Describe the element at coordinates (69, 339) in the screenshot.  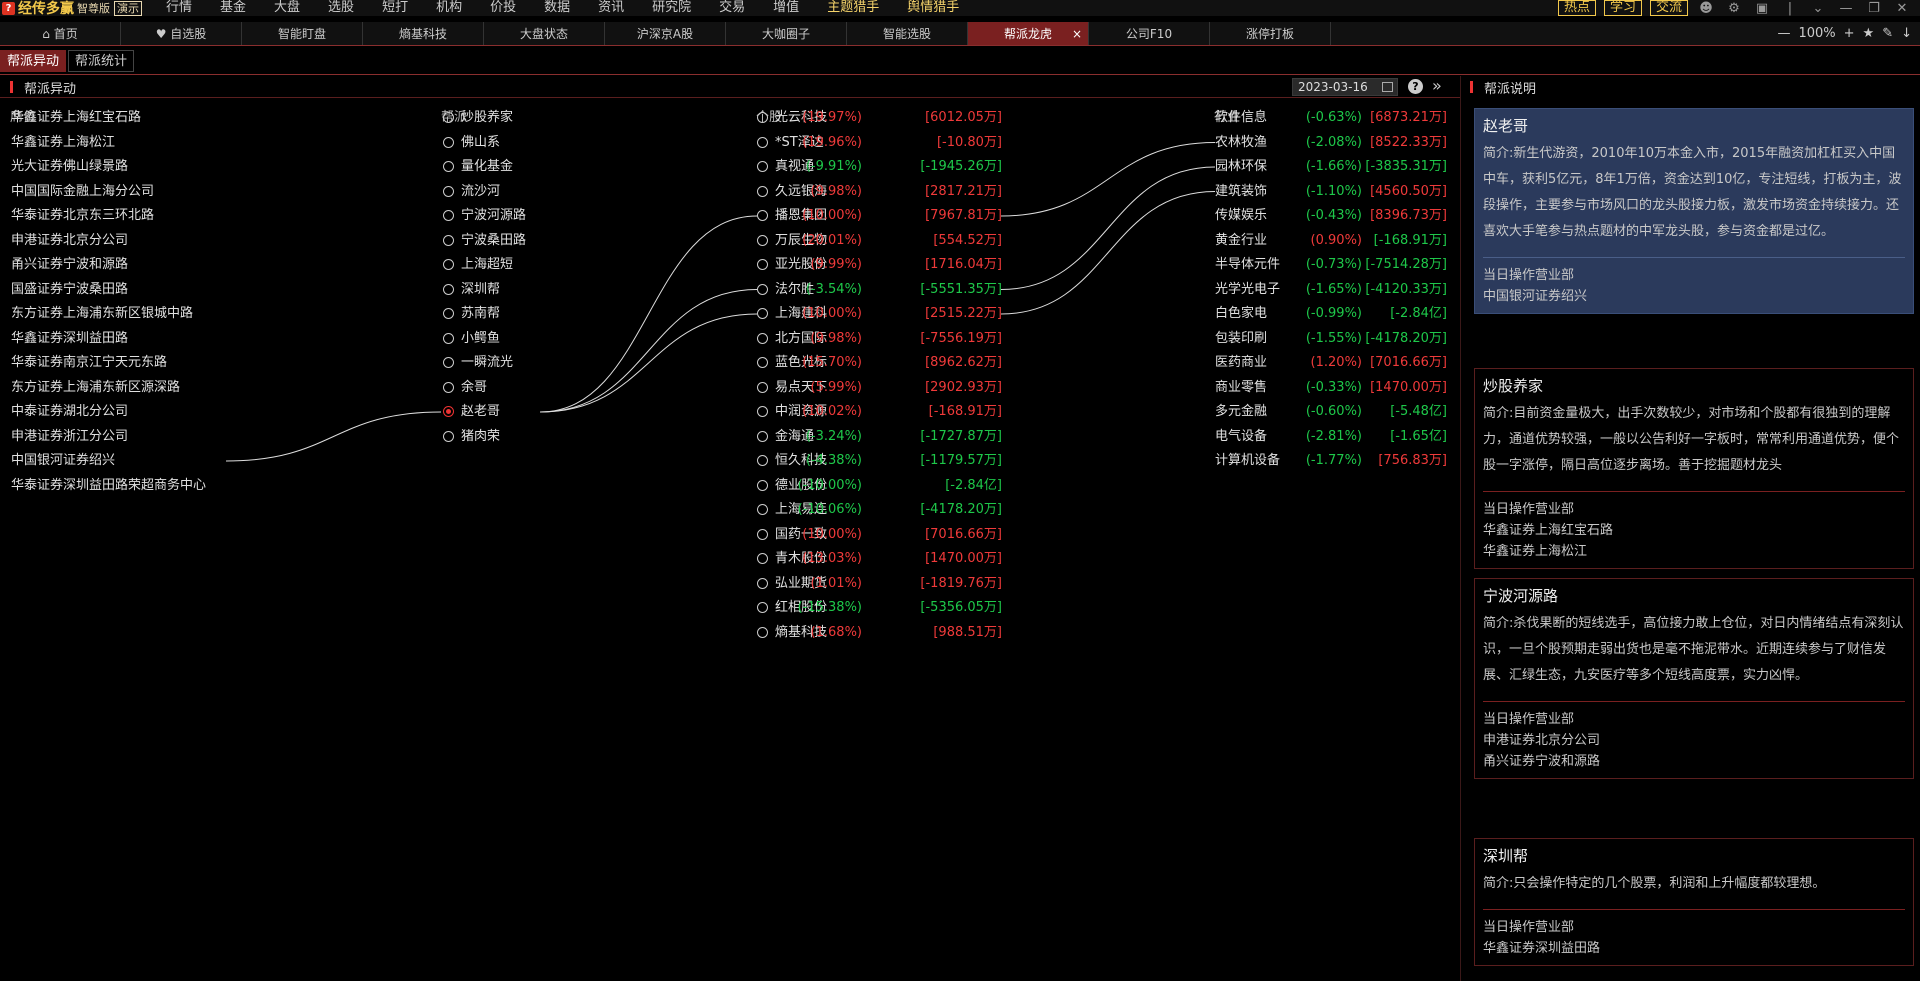
I see `seat-row: 华鑫证券深圳益田路` at that location.